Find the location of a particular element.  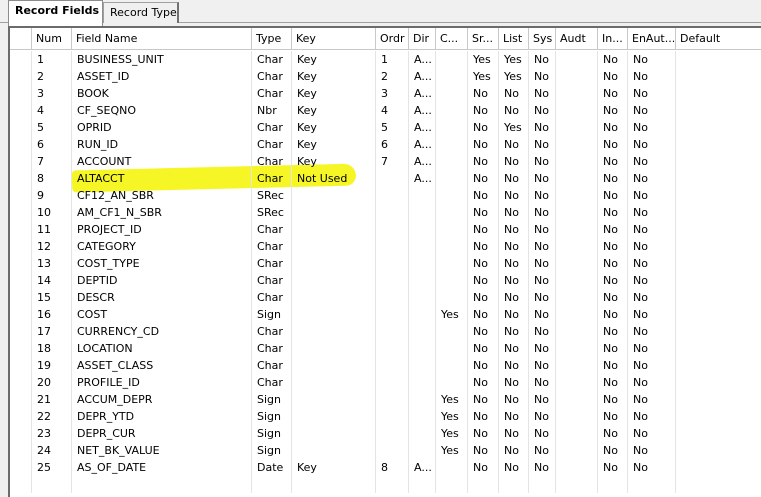

column-header-default: Default is located at coordinates (718, 39).